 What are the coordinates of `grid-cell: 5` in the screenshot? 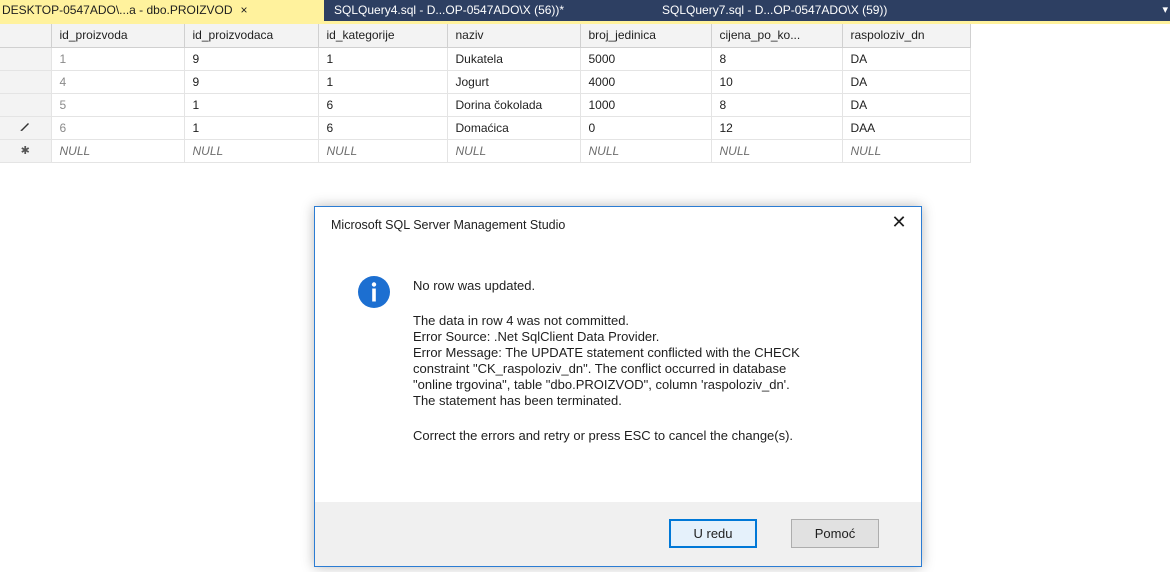 It's located at (118, 105).